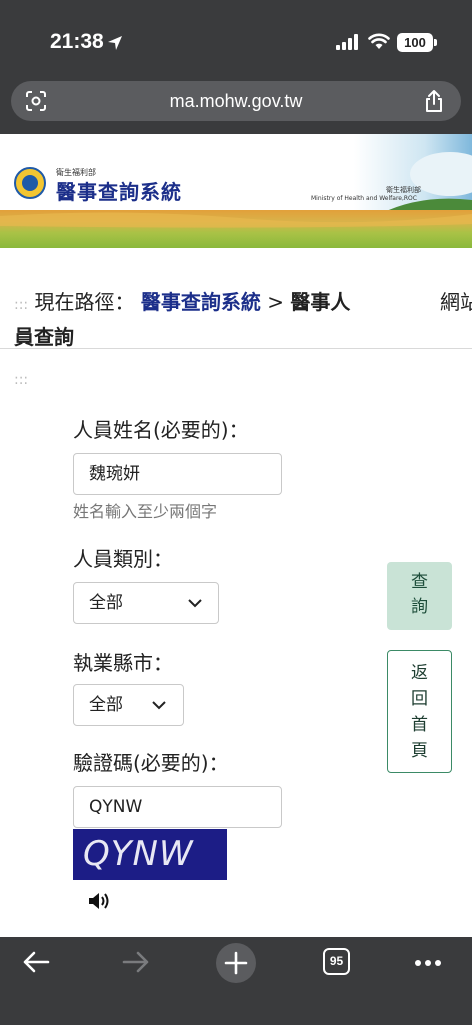 This screenshot has height=1025, width=472. I want to click on query-button-char: 查, so click(419, 582).